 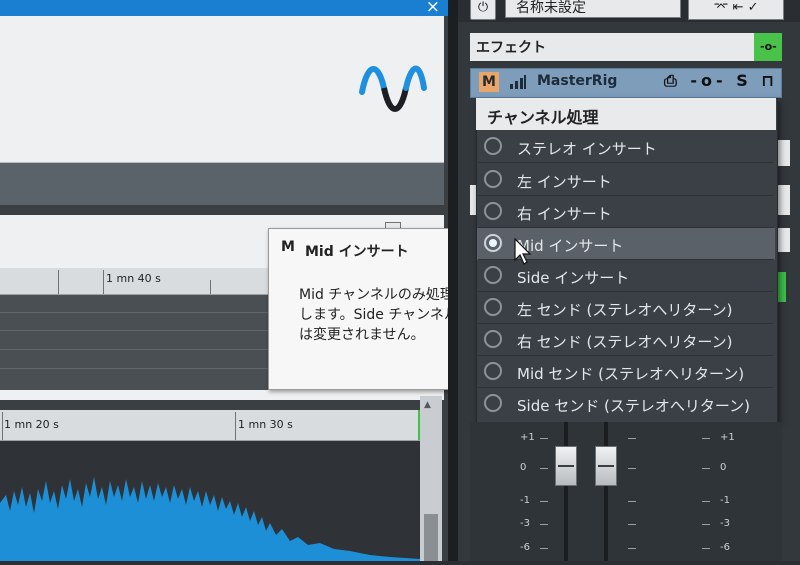 What do you see at coordinates (483, 10) in the screenshot?
I see `power-icon: ⏻` at bounding box center [483, 10].